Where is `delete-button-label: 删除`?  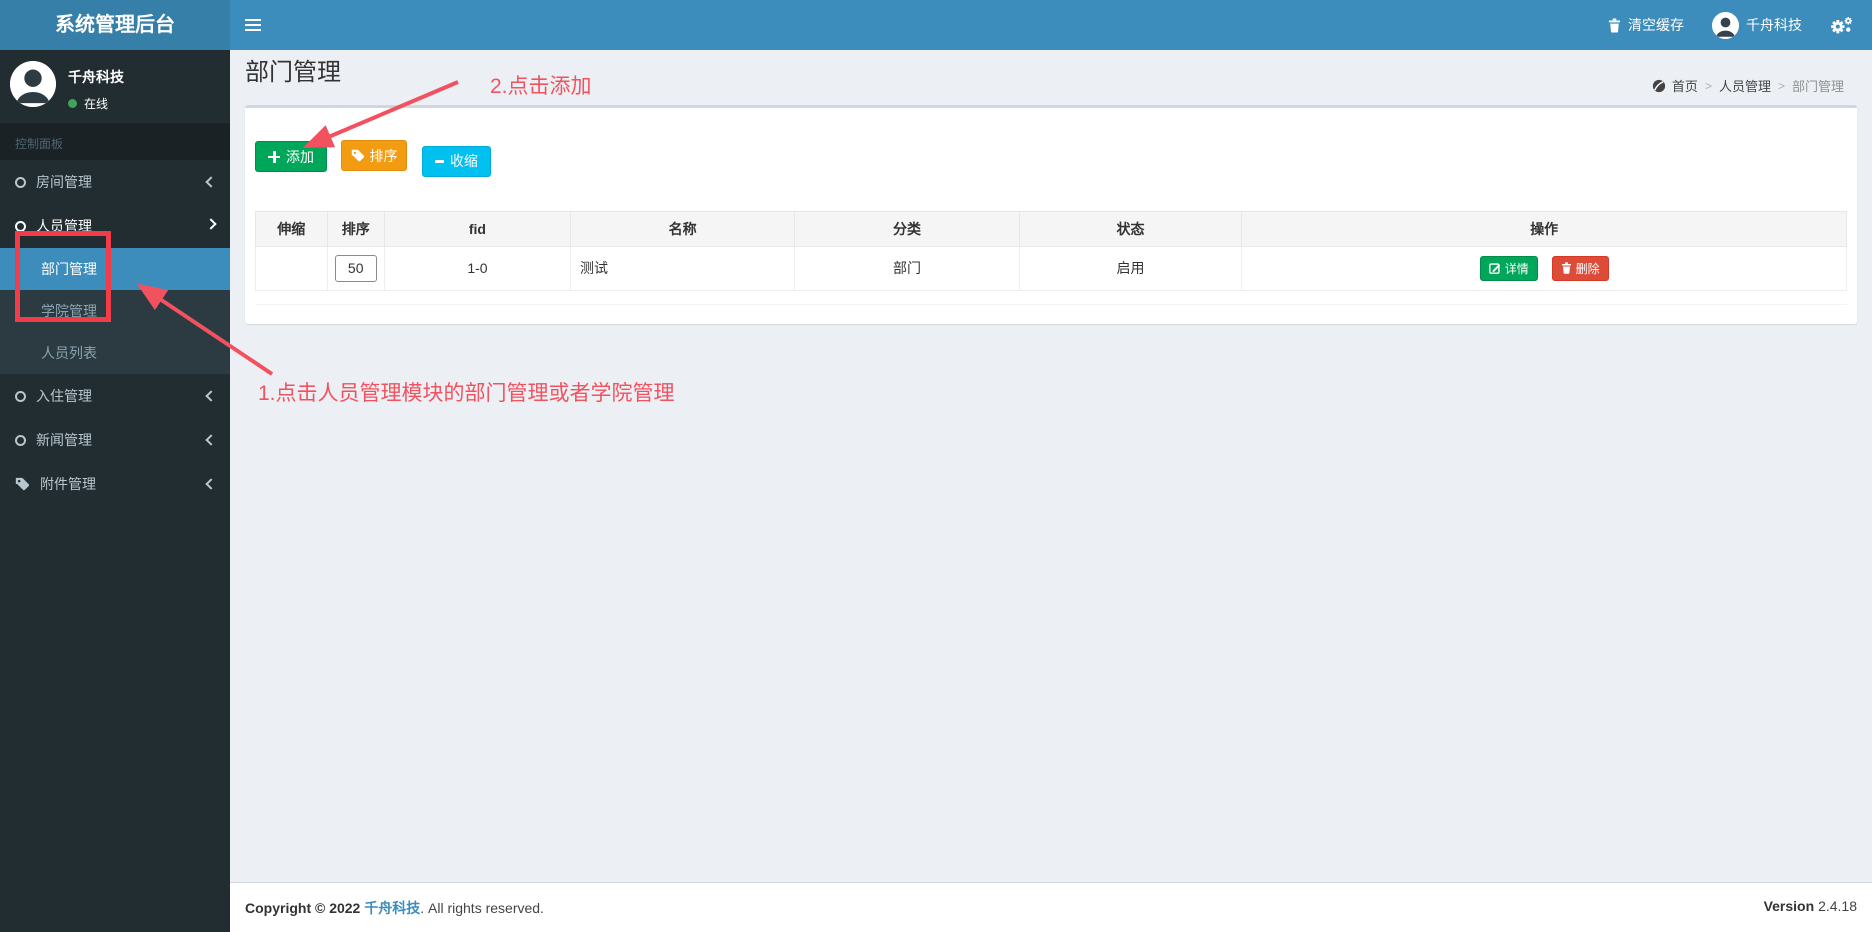 delete-button-label: 删除 is located at coordinates (1587, 268).